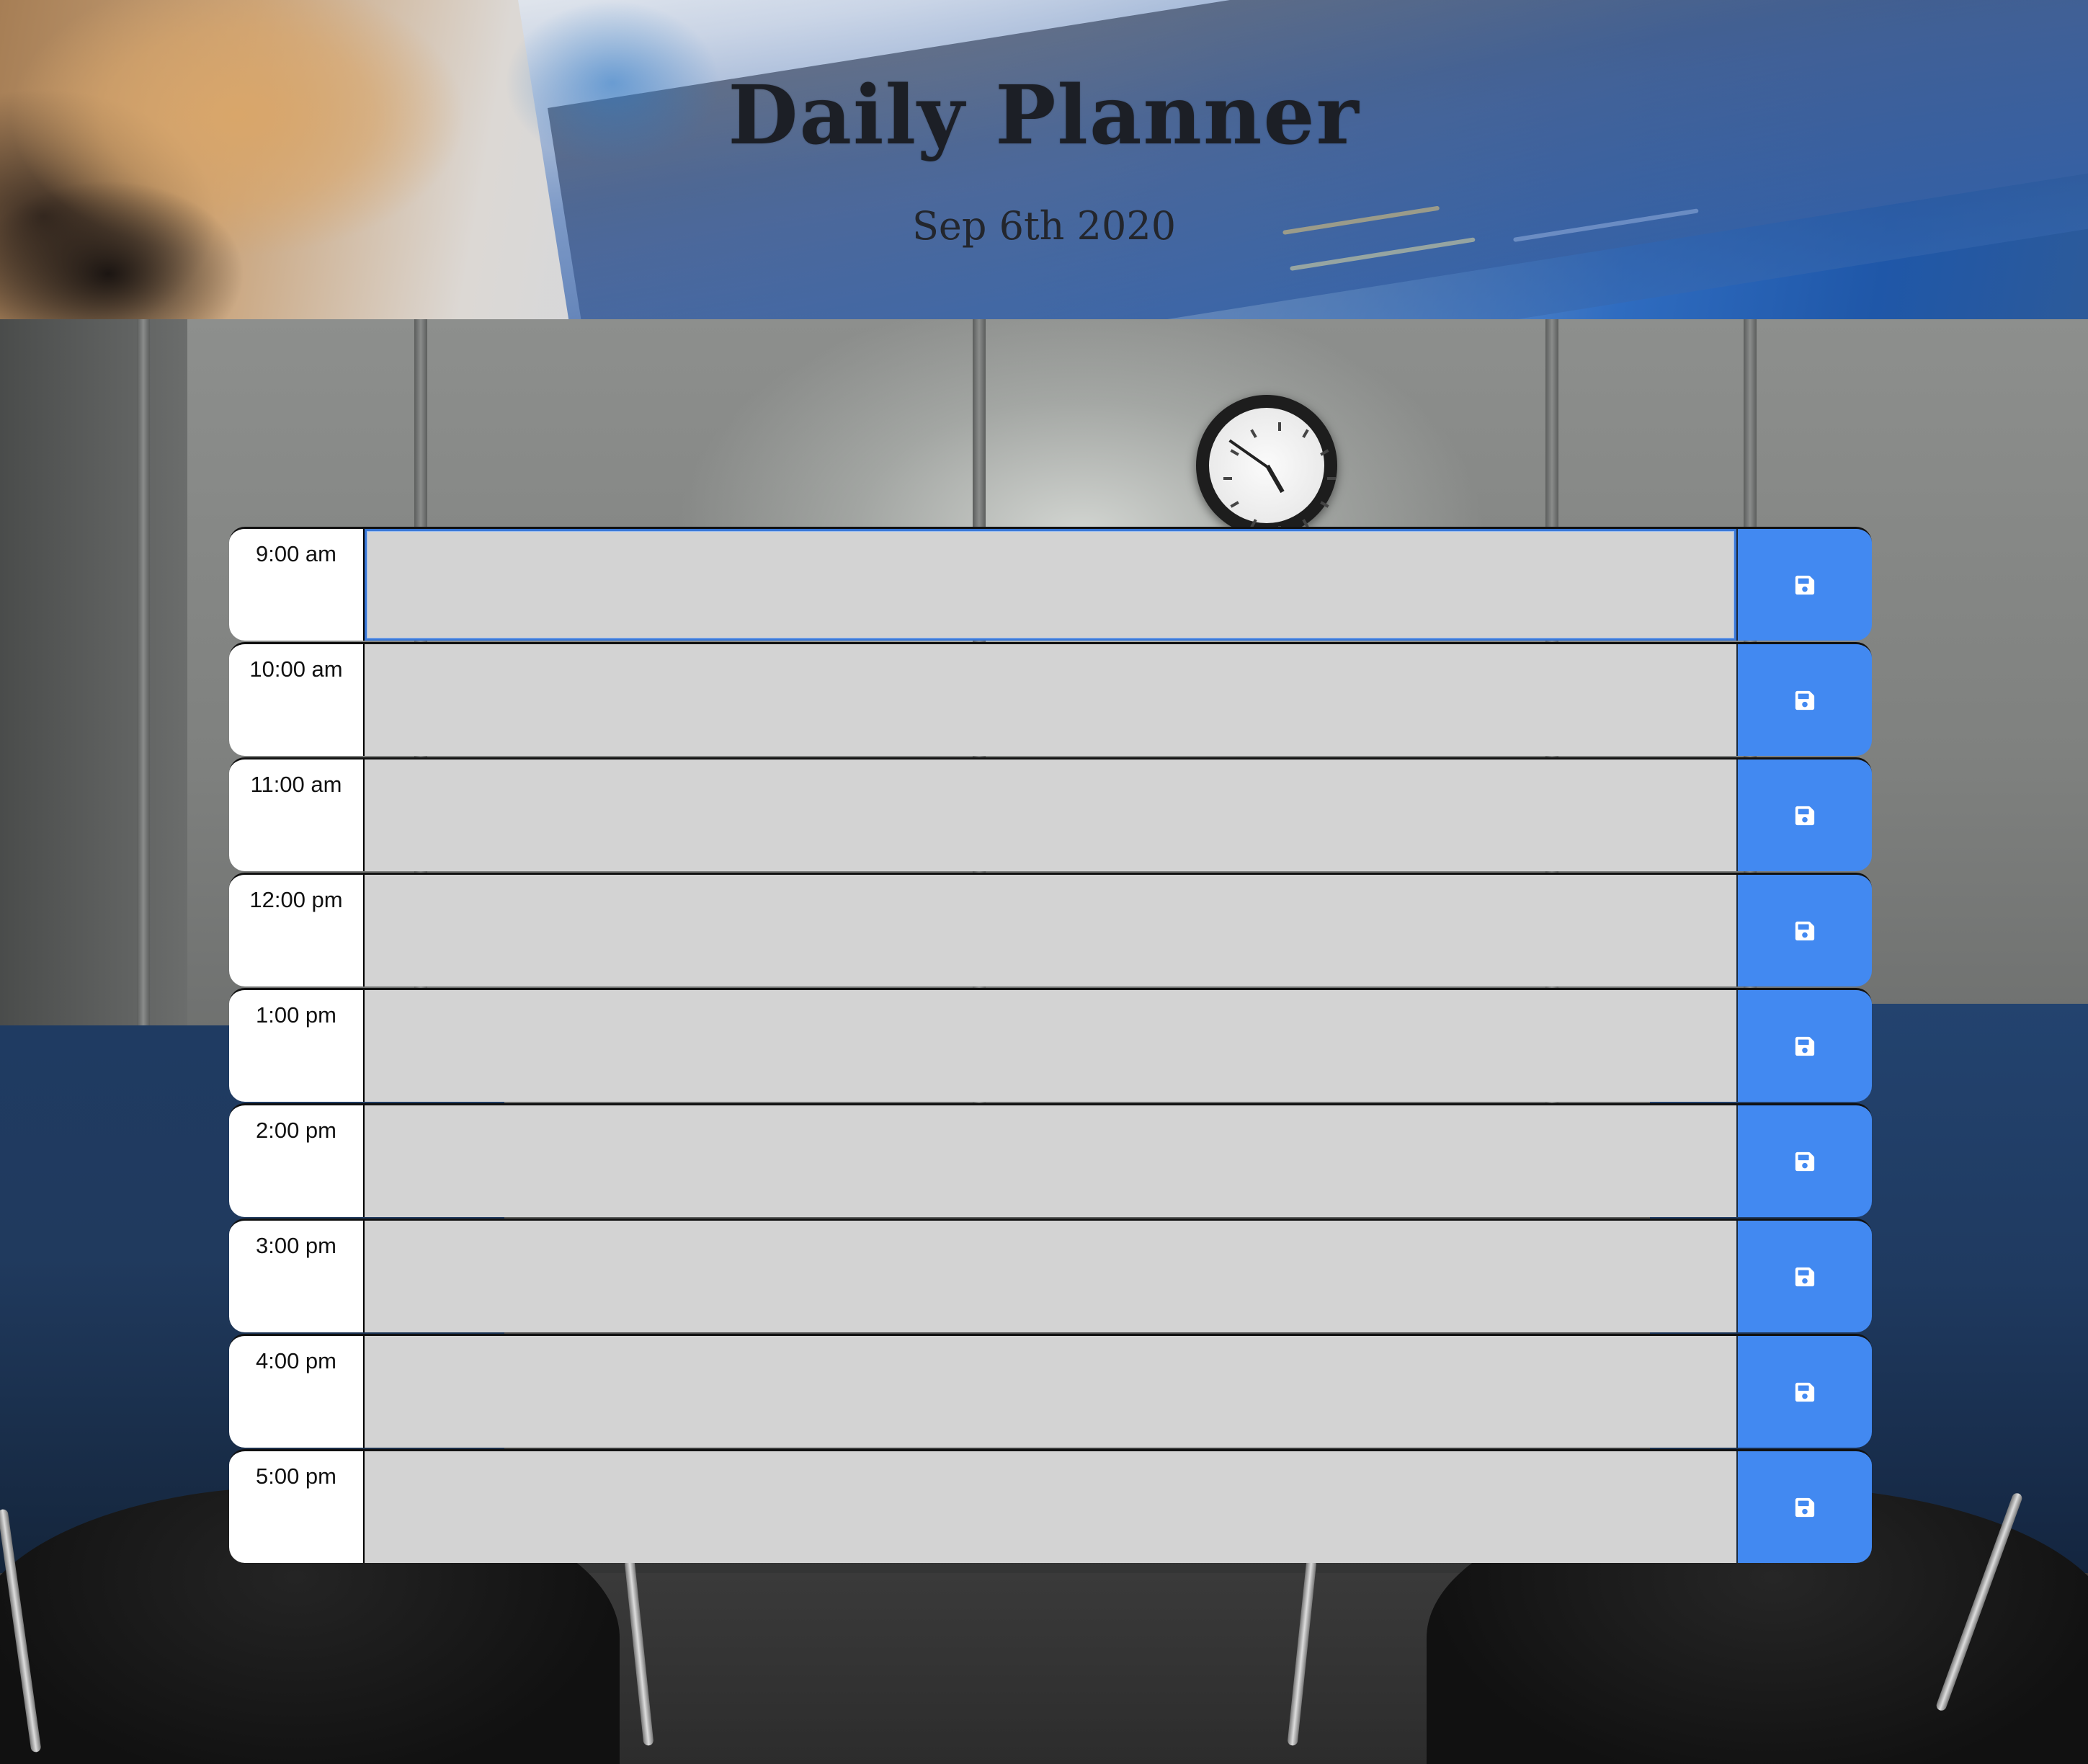 The height and width of the screenshot is (1764, 2088). I want to click on wall-clock-icon, so click(1267, 465).